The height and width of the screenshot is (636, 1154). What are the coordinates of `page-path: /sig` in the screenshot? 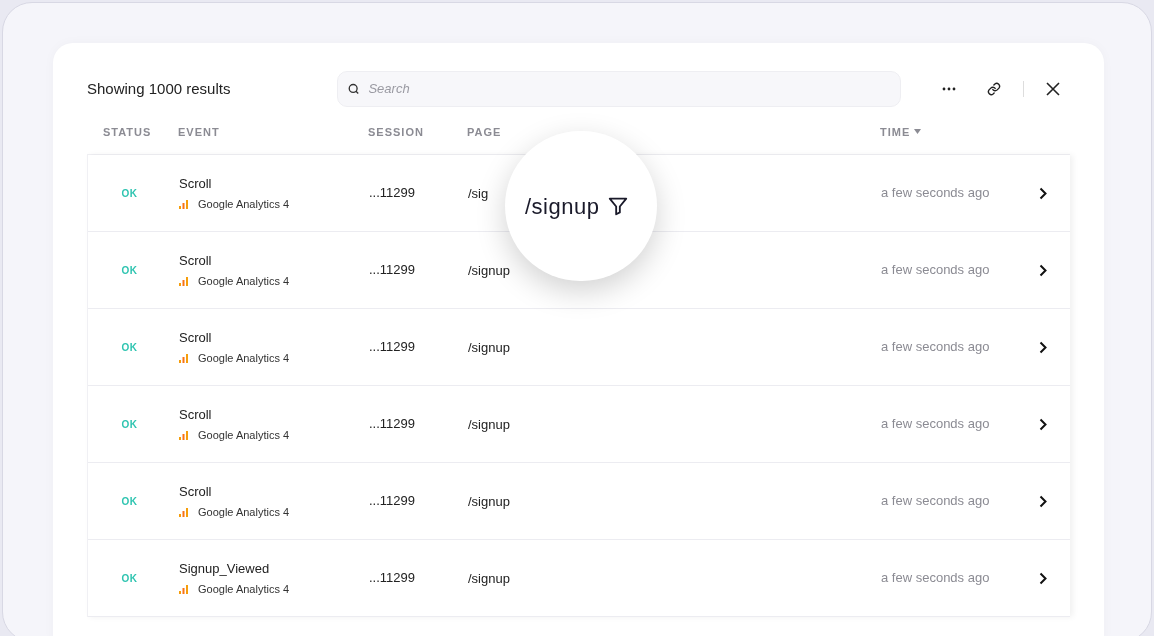 It's located at (478, 193).